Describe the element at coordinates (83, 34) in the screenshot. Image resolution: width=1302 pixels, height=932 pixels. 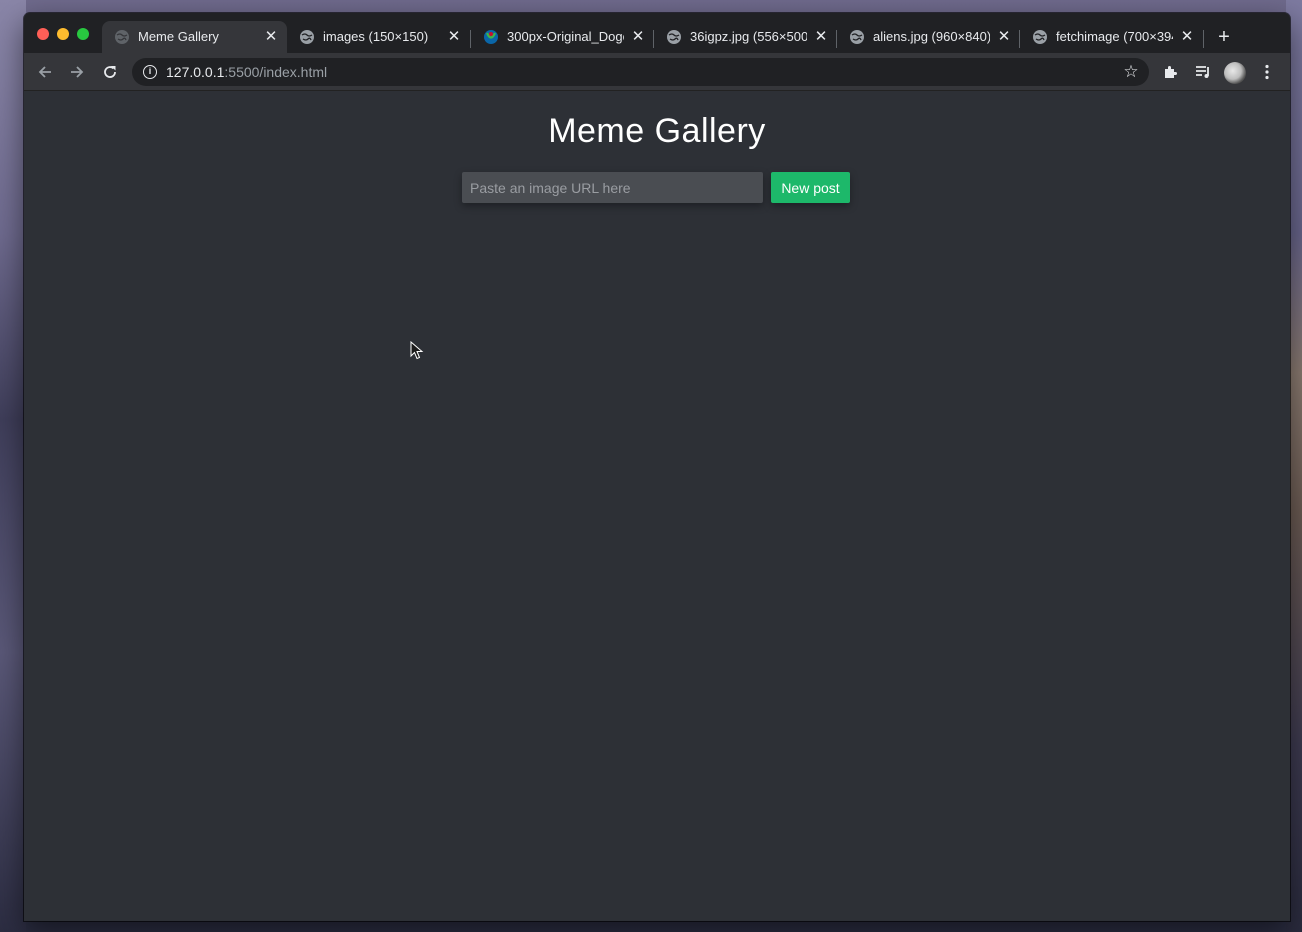
I see `window-maximize-button` at that location.